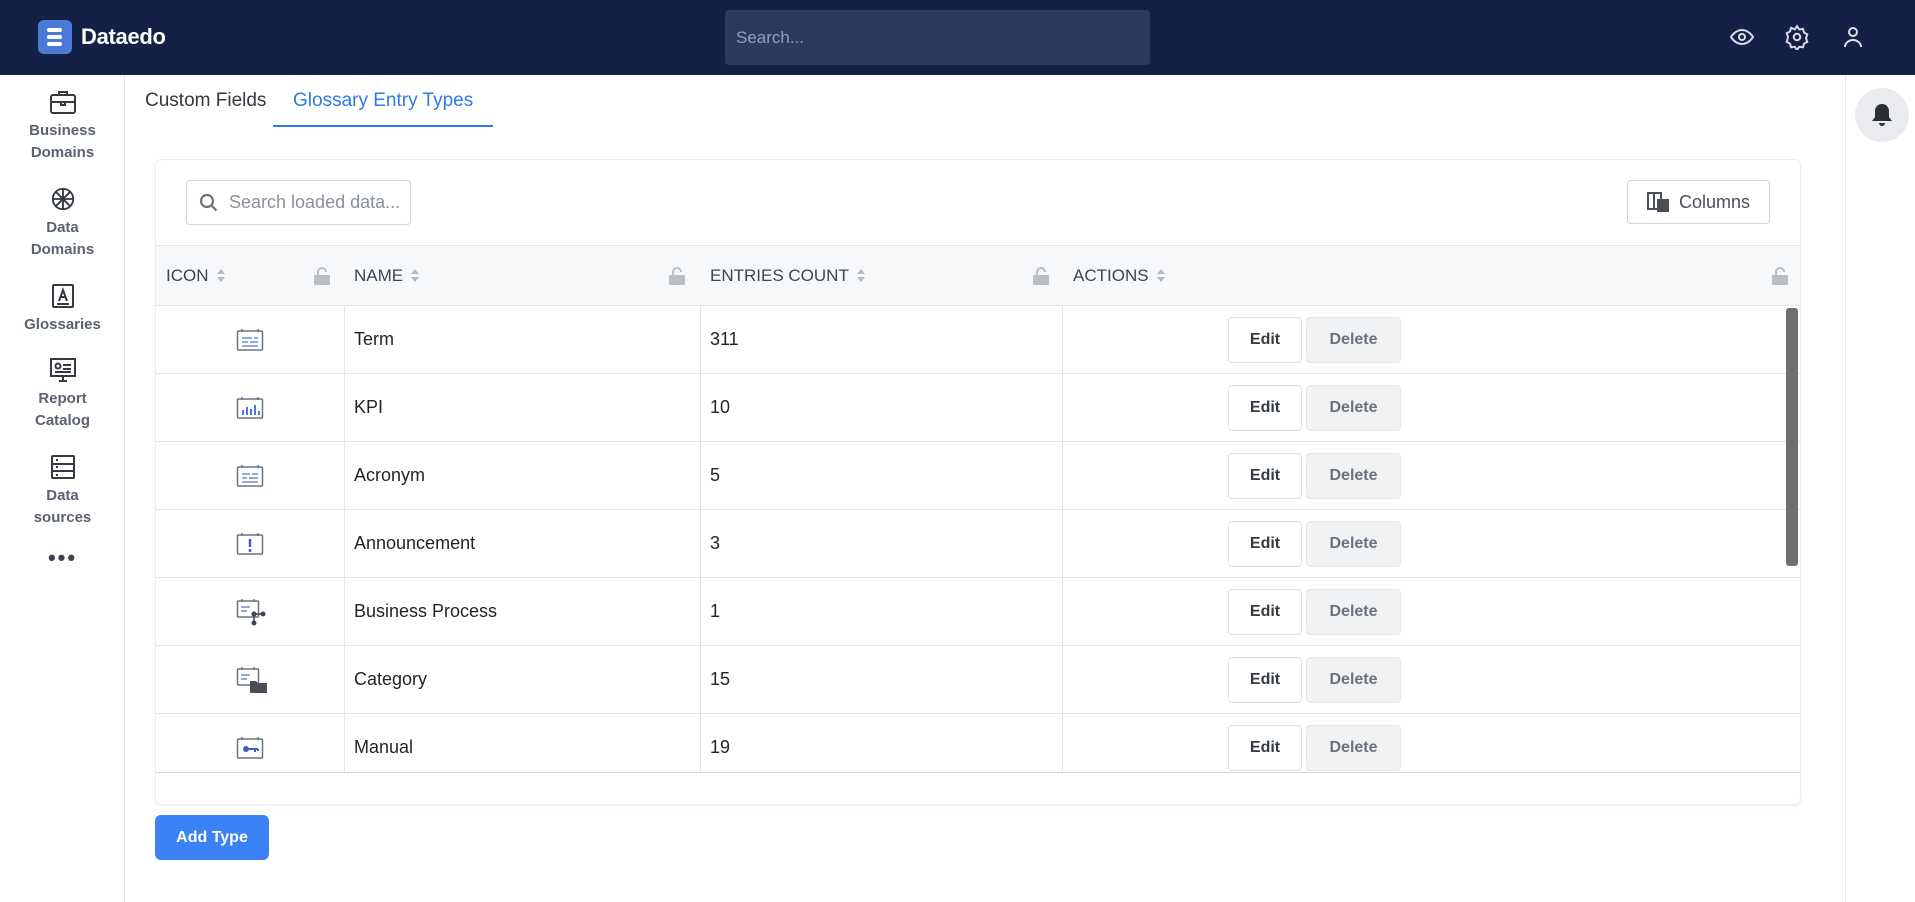  What do you see at coordinates (379, 275) in the screenshot?
I see `header-label: NAME` at bounding box center [379, 275].